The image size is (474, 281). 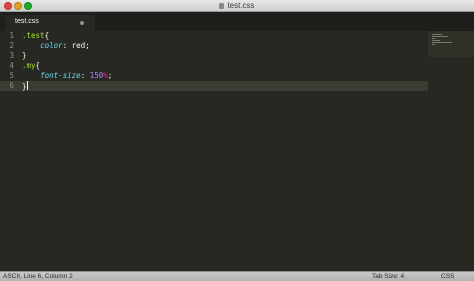 What do you see at coordinates (241, 5) in the screenshot?
I see `window-title-text: test.css` at bounding box center [241, 5].